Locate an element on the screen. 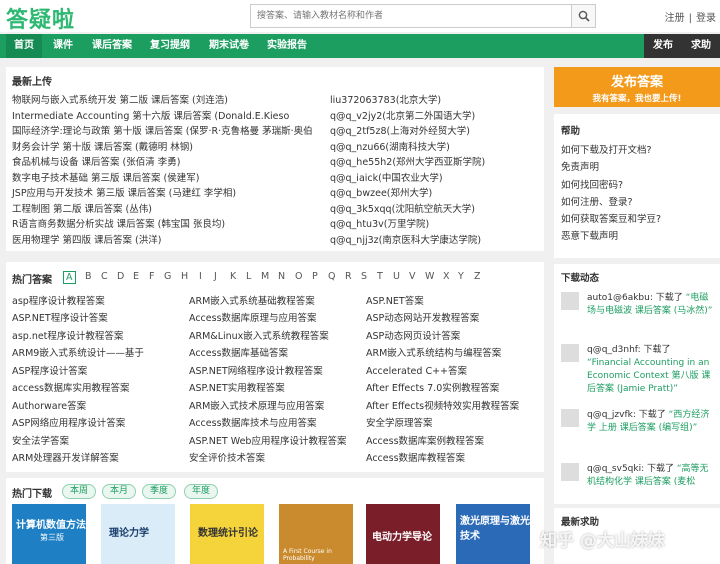 The height and width of the screenshot is (564, 720). hot-answer-link: Access数据库教程答案 is located at coordinates (415, 457).